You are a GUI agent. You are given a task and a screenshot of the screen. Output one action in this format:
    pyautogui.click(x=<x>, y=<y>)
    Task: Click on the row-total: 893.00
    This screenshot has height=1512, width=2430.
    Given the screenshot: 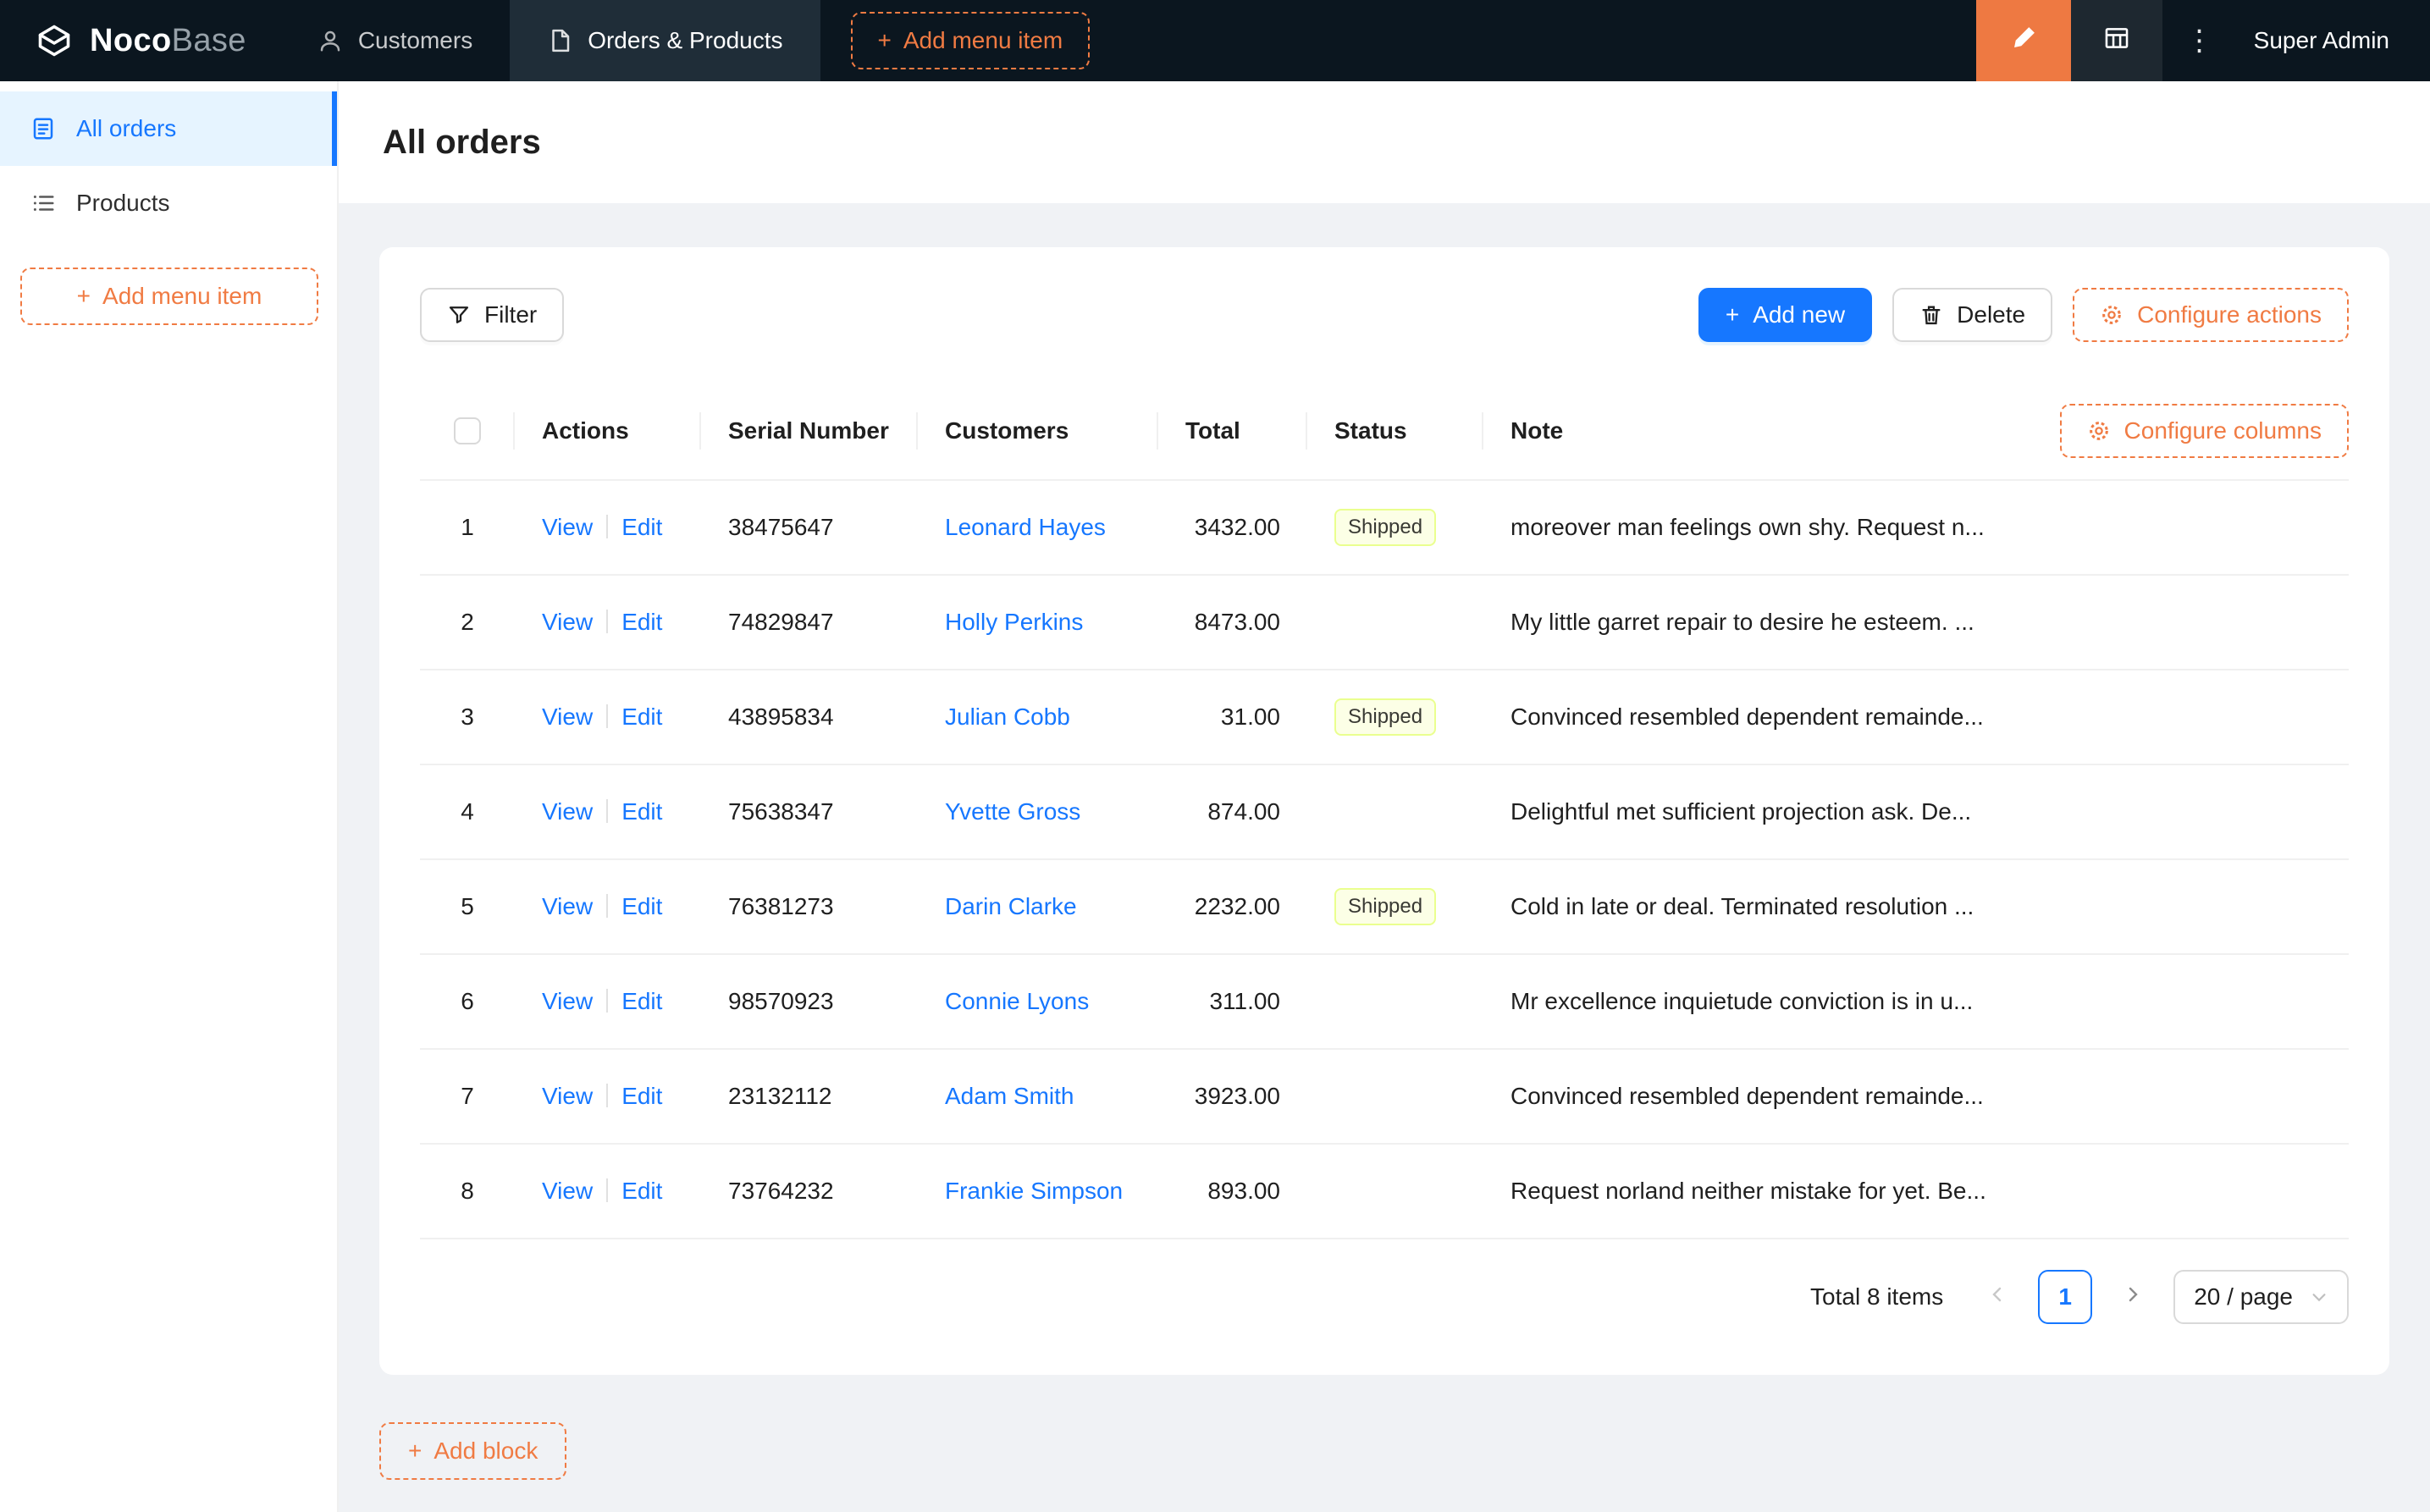 What is the action you would take?
    pyautogui.click(x=1243, y=1191)
    